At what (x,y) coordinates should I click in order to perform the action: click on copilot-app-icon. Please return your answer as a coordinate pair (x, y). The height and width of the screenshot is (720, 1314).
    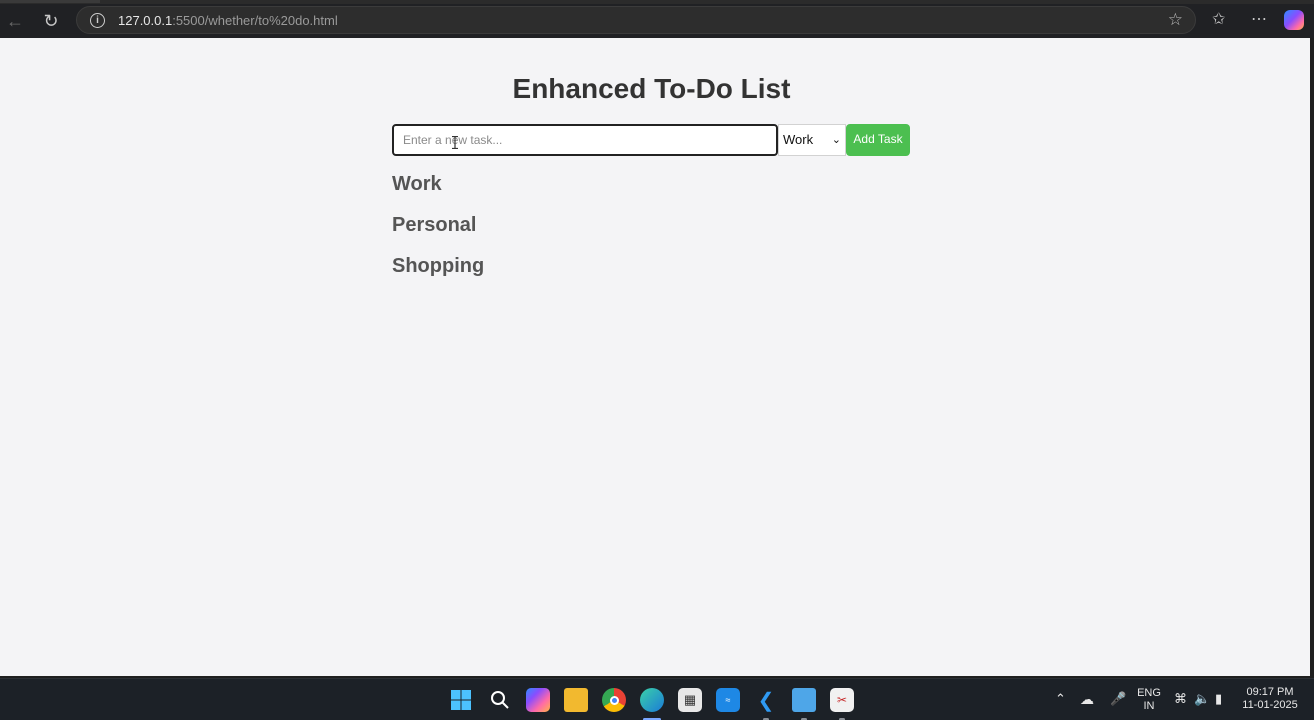
    Looking at the image, I should click on (538, 700).